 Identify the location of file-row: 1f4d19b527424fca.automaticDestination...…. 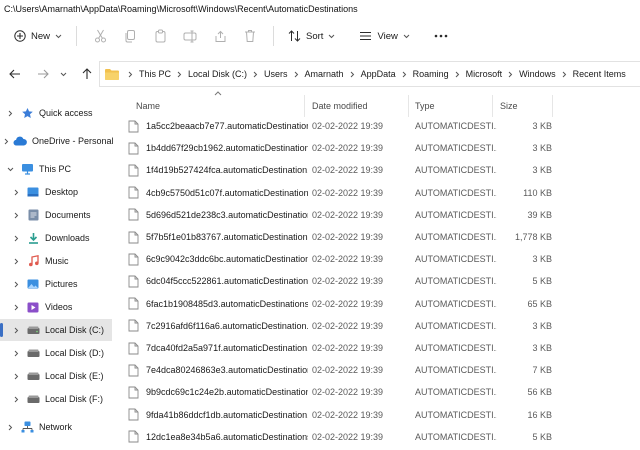
(382, 170).